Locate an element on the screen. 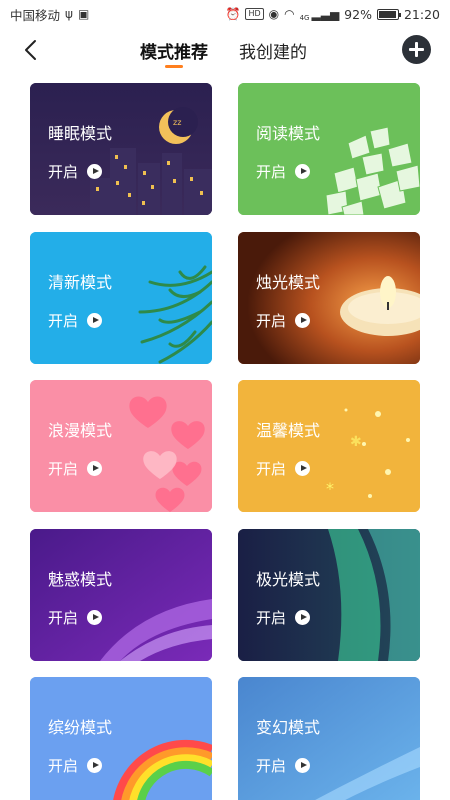  signal-icon: ▂▃▅ is located at coordinates (325, 14).